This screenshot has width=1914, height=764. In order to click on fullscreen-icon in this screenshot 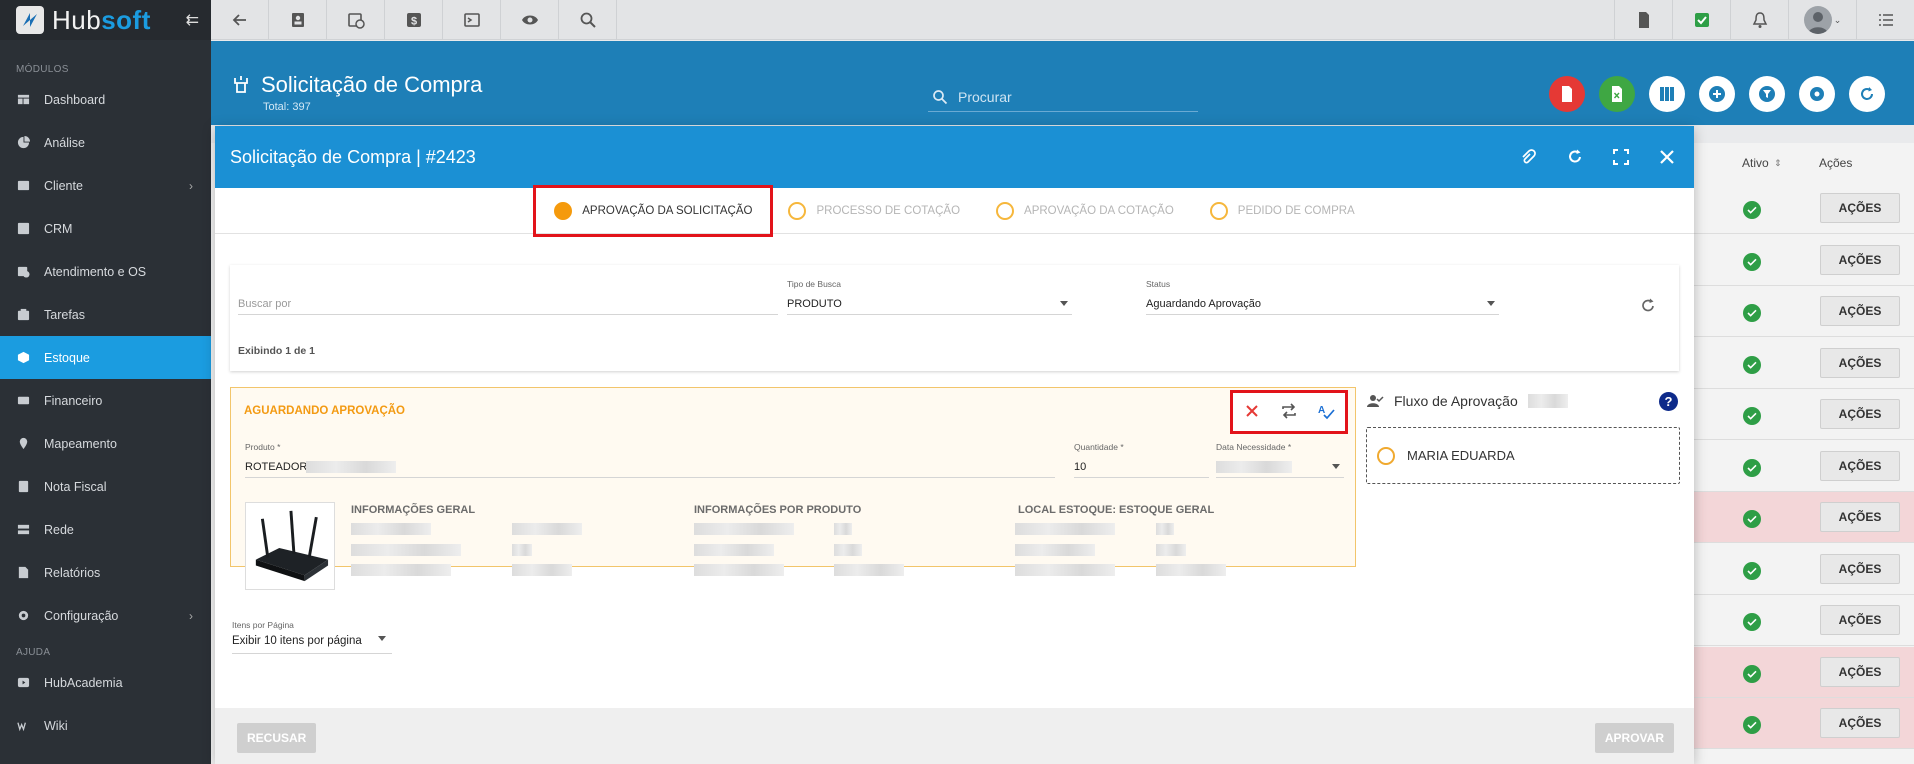, I will do `click(1621, 157)`.